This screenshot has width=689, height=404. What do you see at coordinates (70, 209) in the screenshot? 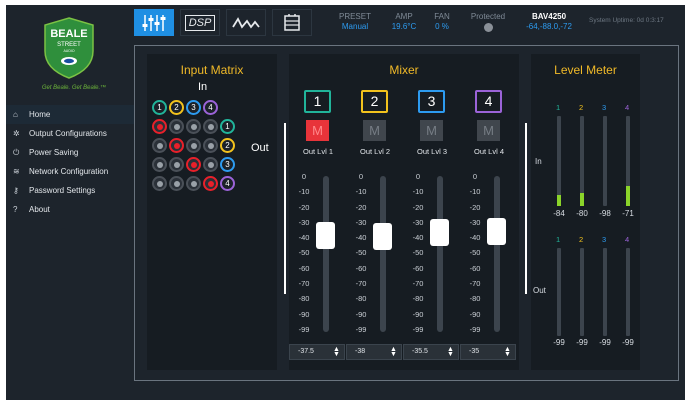
I see `sidebar-item-about: ? About` at bounding box center [70, 209].